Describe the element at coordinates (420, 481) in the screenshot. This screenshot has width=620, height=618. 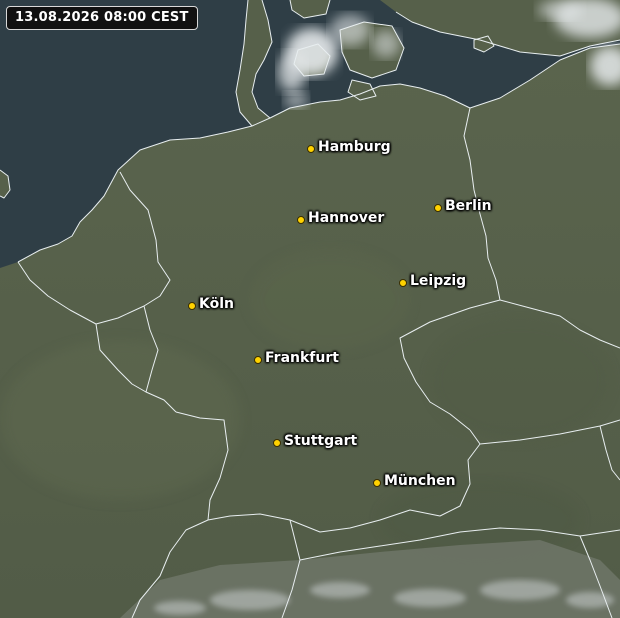
I see `city-label: München` at that location.